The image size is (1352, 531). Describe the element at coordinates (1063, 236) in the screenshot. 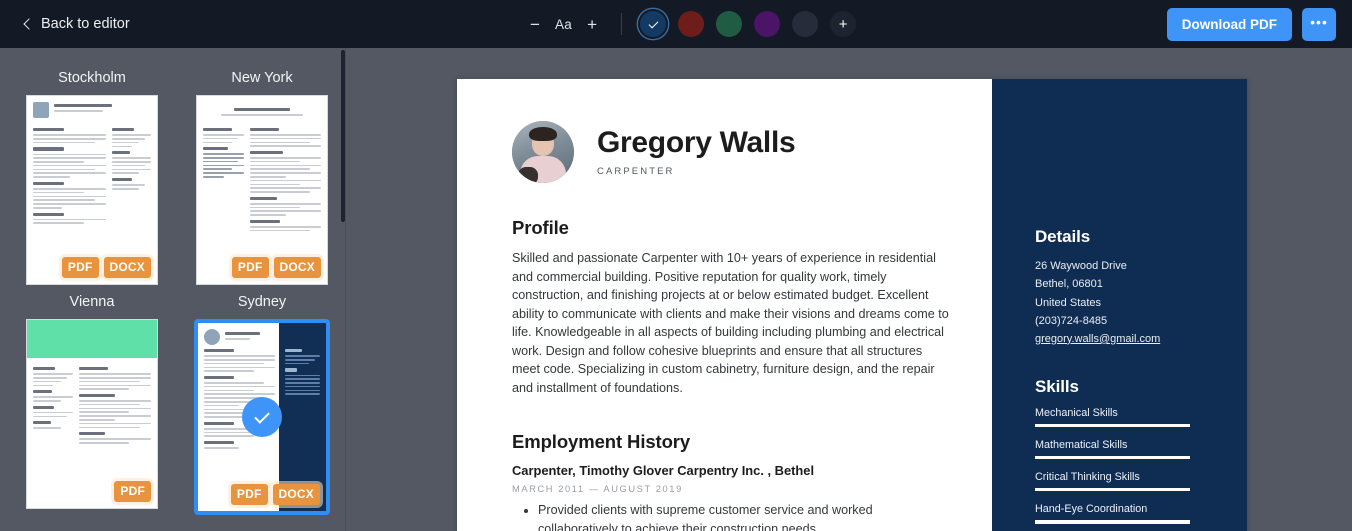

I see `details-heading: Details` at that location.